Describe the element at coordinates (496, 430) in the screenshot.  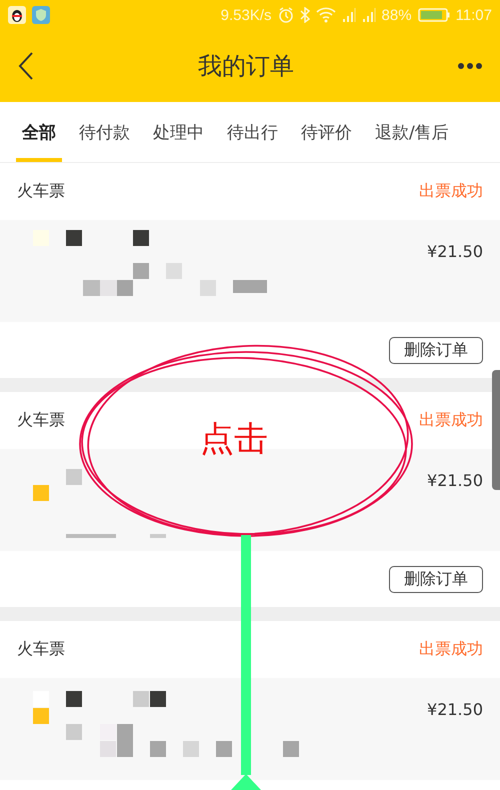
I see `scrollbar` at that location.